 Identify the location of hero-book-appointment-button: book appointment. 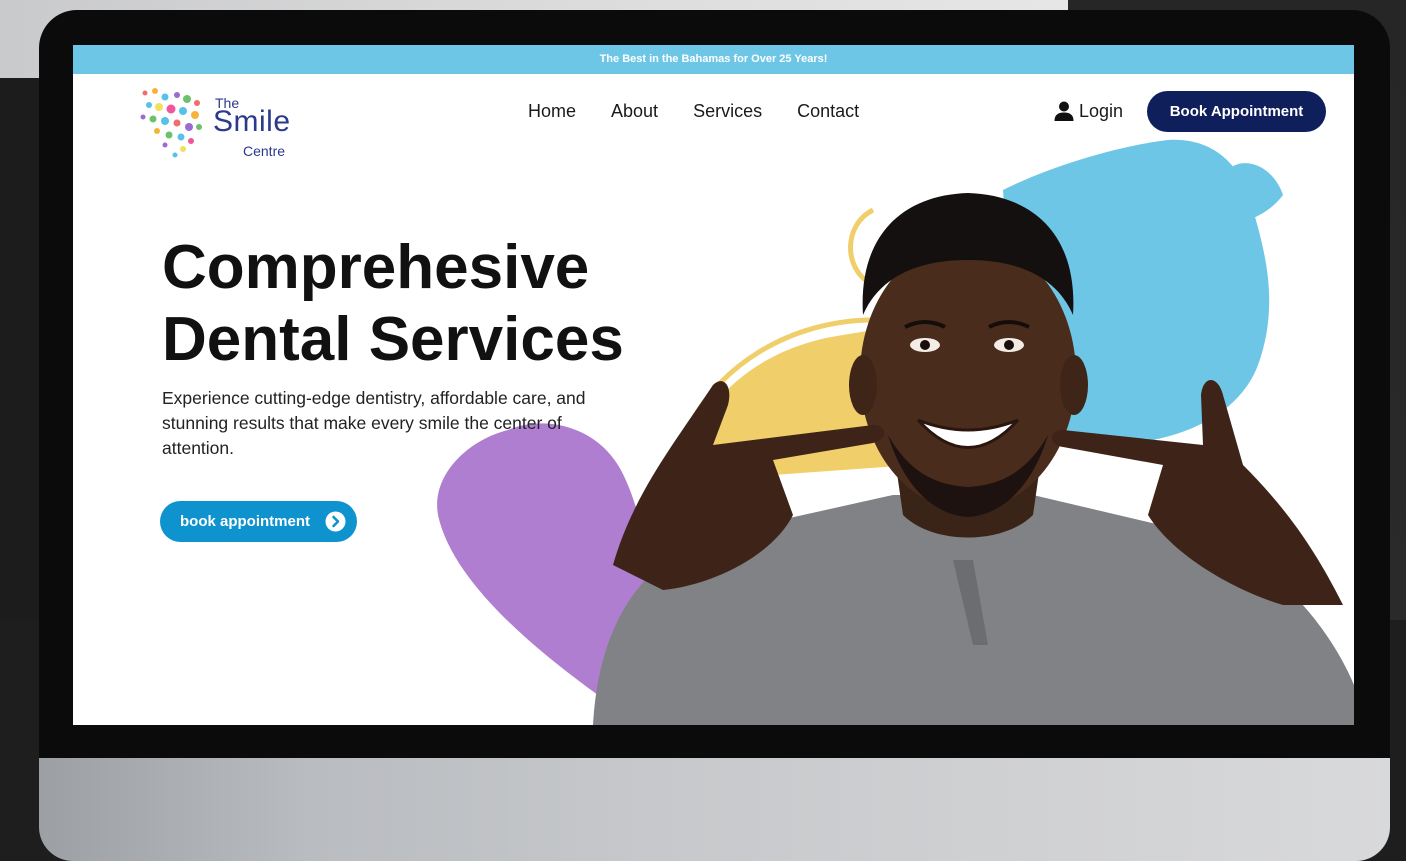
(258, 521).